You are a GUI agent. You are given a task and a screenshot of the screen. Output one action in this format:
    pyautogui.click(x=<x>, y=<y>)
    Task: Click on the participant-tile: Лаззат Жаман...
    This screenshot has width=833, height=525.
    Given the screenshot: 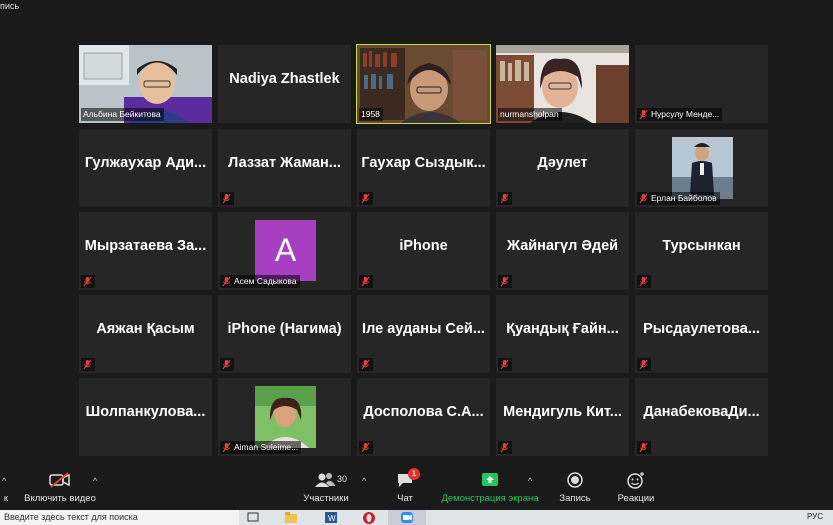 What is the action you would take?
    pyautogui.click(x=284, y=168)
    